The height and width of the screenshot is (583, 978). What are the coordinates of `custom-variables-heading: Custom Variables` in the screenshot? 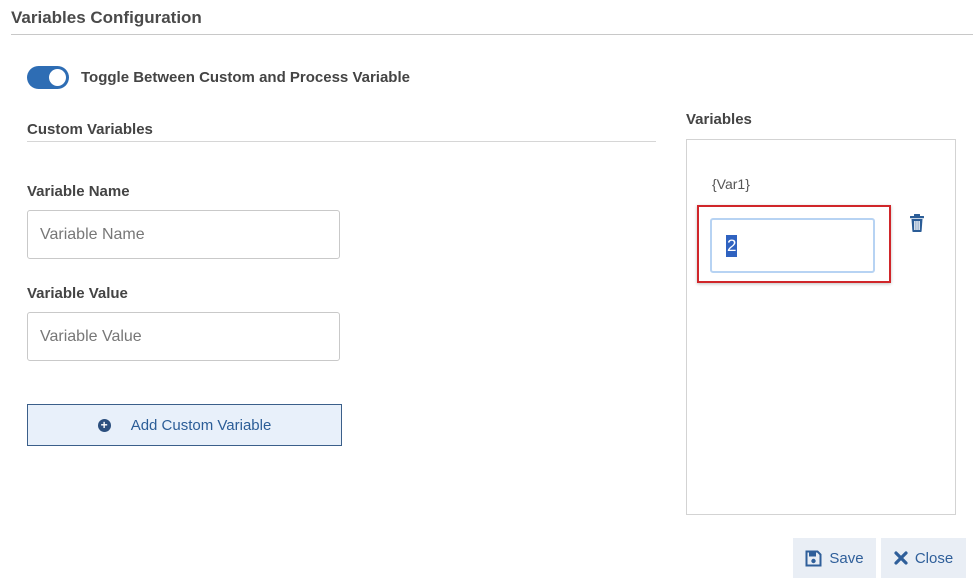 It's located at (90, 129).